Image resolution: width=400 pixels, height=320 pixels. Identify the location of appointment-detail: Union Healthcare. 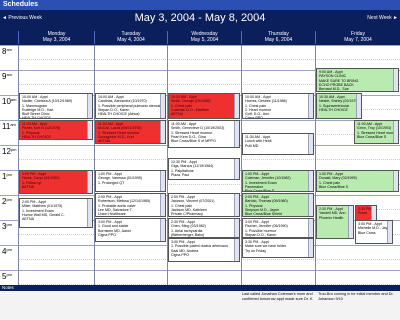
(112, 214).